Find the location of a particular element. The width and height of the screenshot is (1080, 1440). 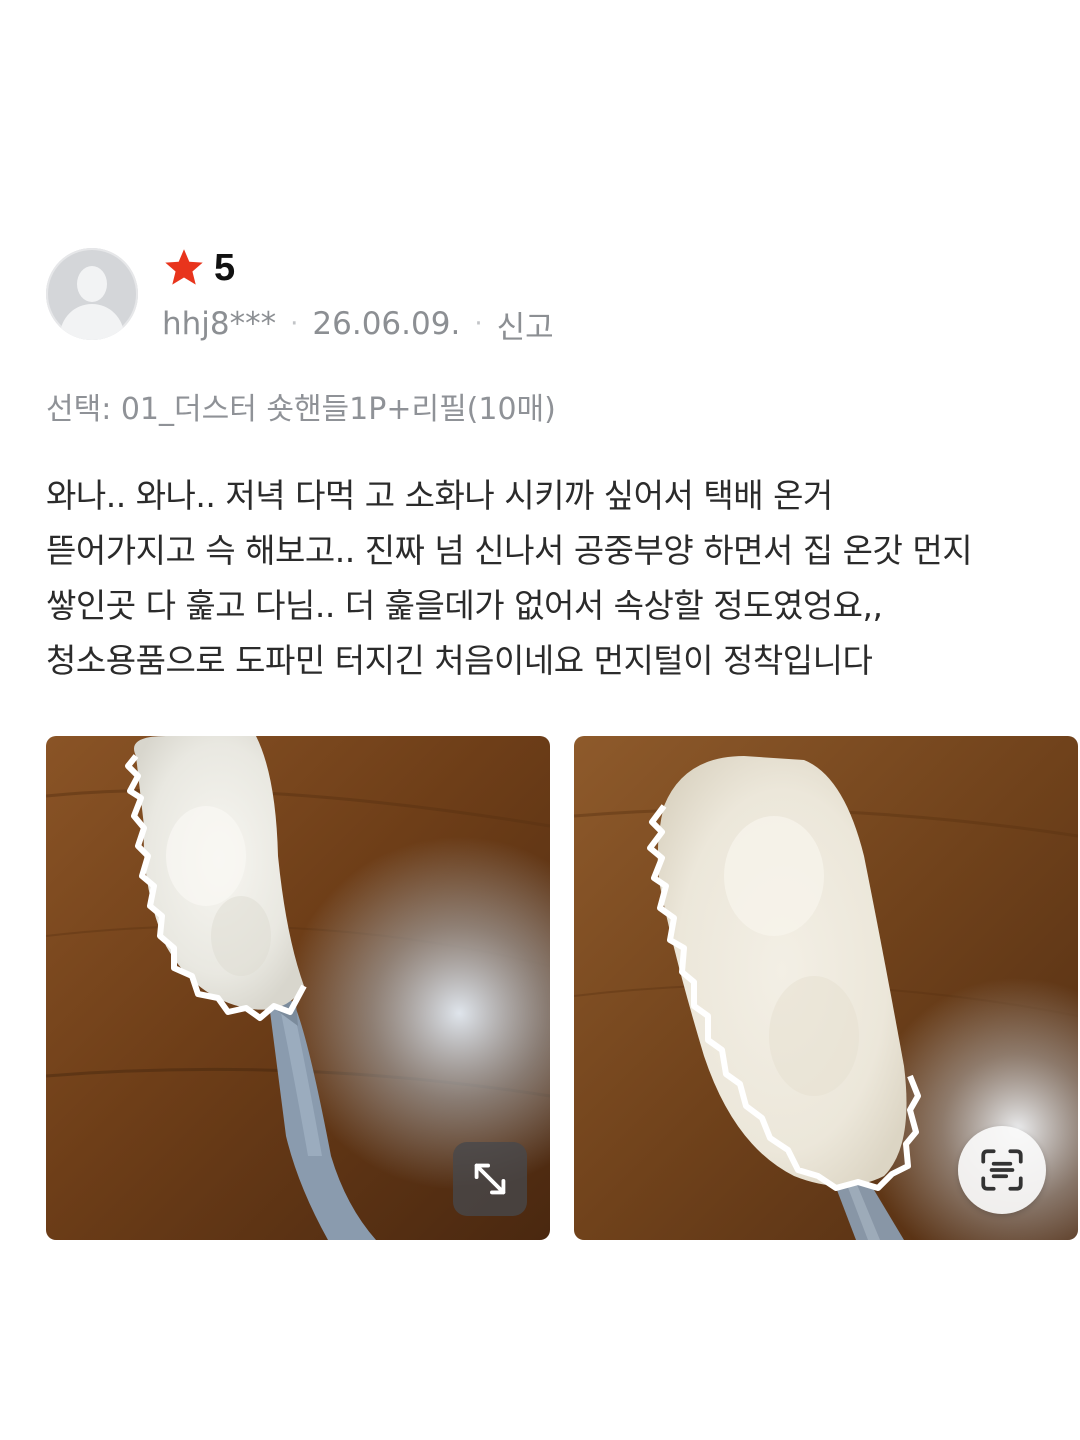

text-scan-button is located at coordinates (1002, 1170).